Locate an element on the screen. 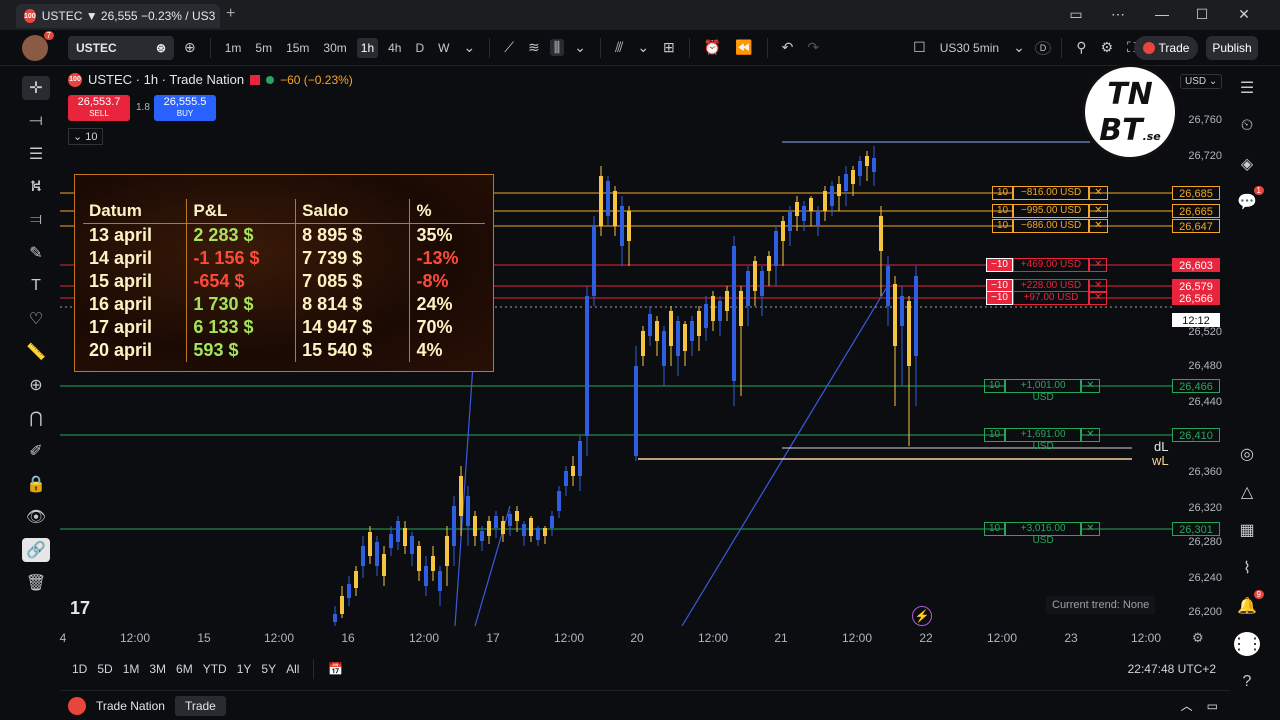 Image resolution: width=1280 pixels, height=720 pixels. panel-trade-button: Trade is located at coordinates (200, 705).